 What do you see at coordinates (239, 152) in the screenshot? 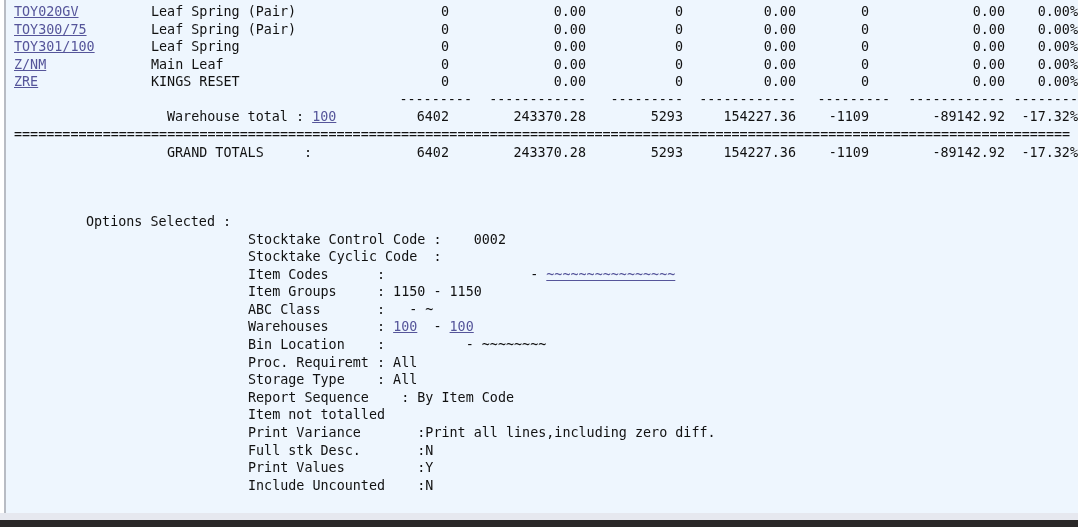
I see `grand-totals-label: GRAND TOTALS :` at bounding box center [239, 152].